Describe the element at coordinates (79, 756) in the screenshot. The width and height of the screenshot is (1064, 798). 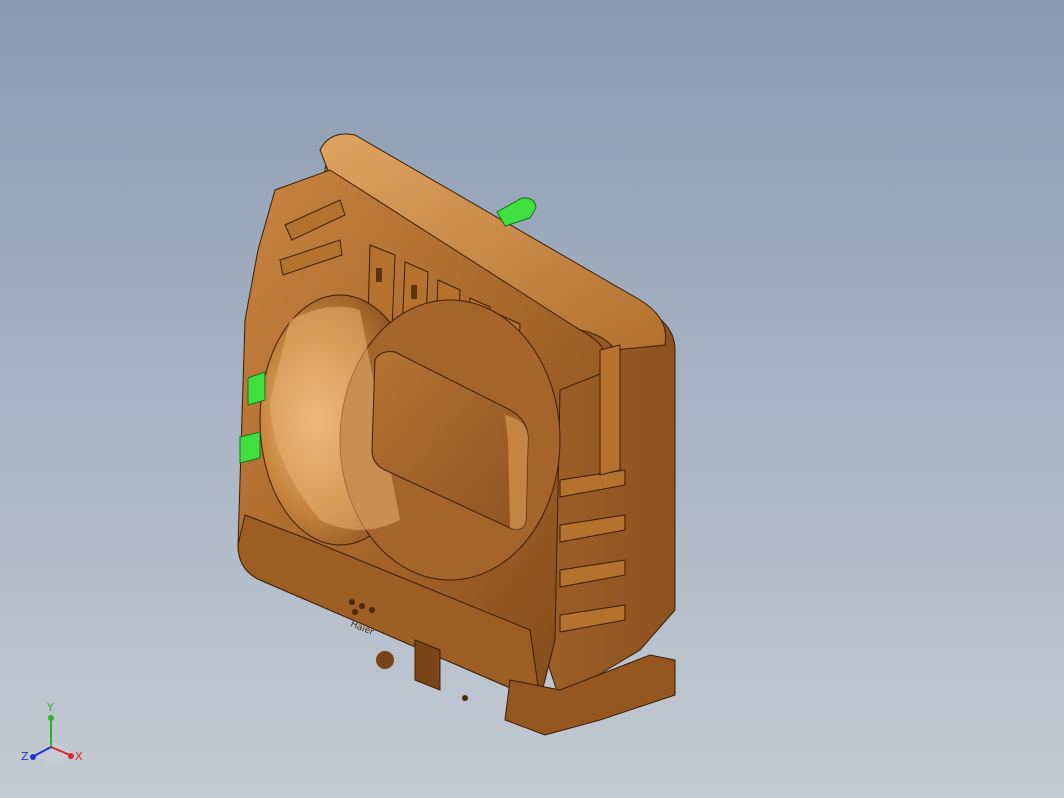
I see `x-axis-label: X` at that location.